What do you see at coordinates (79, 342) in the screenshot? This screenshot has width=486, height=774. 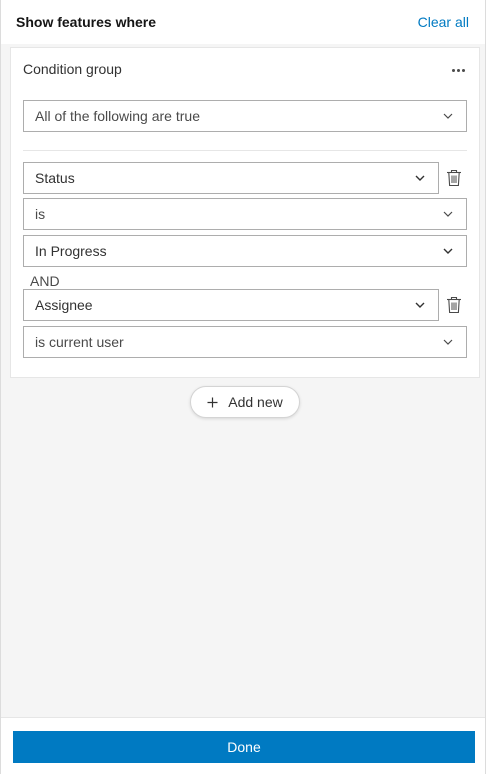 I see `condition-operator-value: is current user` at bounding box center [79, 342].